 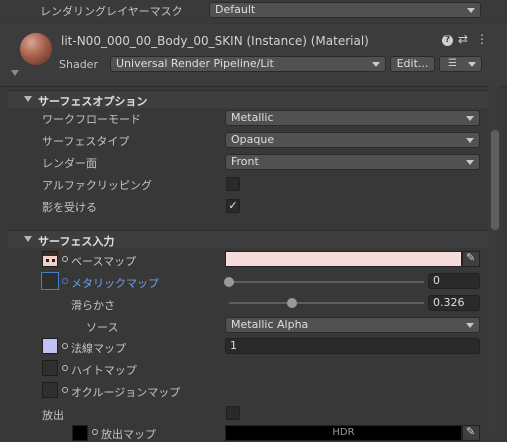 I want to click on occlusion-map-label: オクルージョンマップ, so click(x=126, y=392).